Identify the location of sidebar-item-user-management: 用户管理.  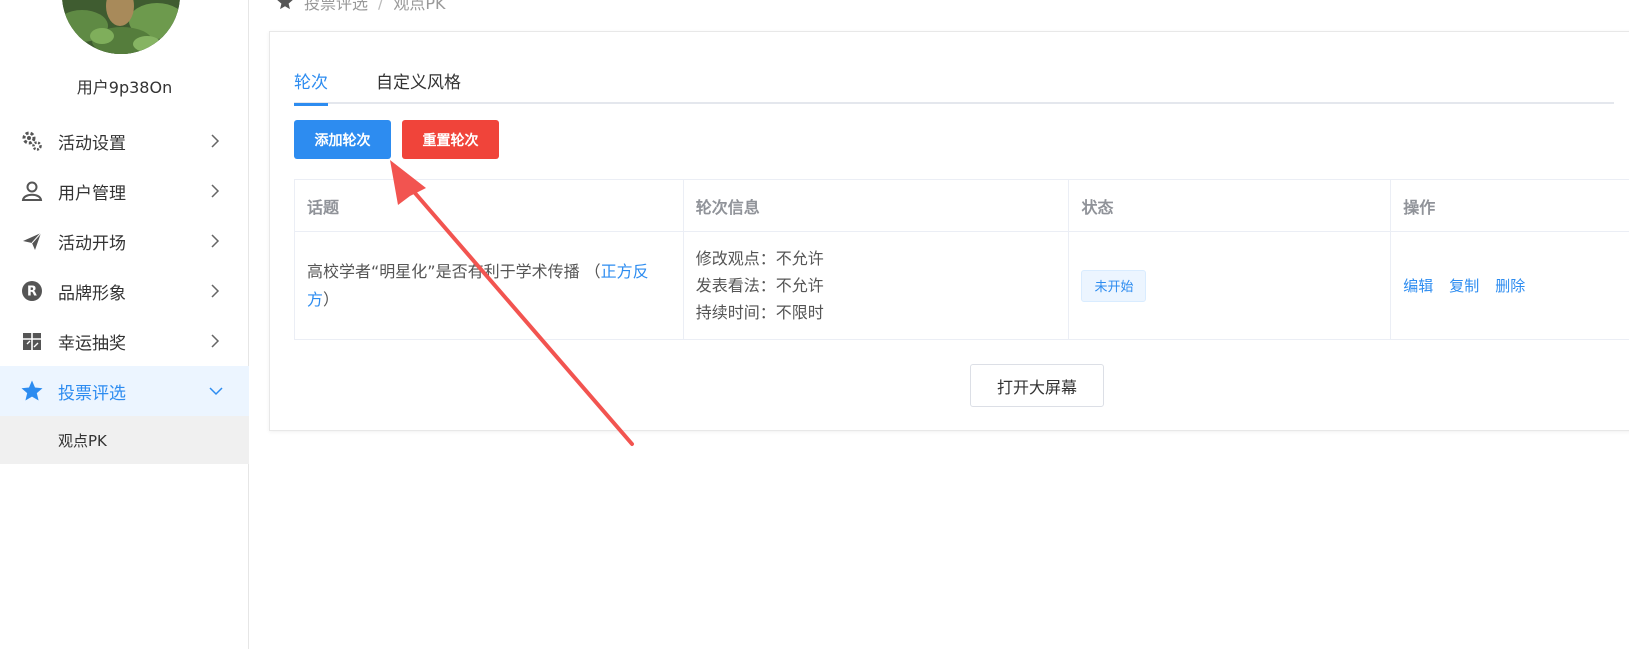
(124, 191).